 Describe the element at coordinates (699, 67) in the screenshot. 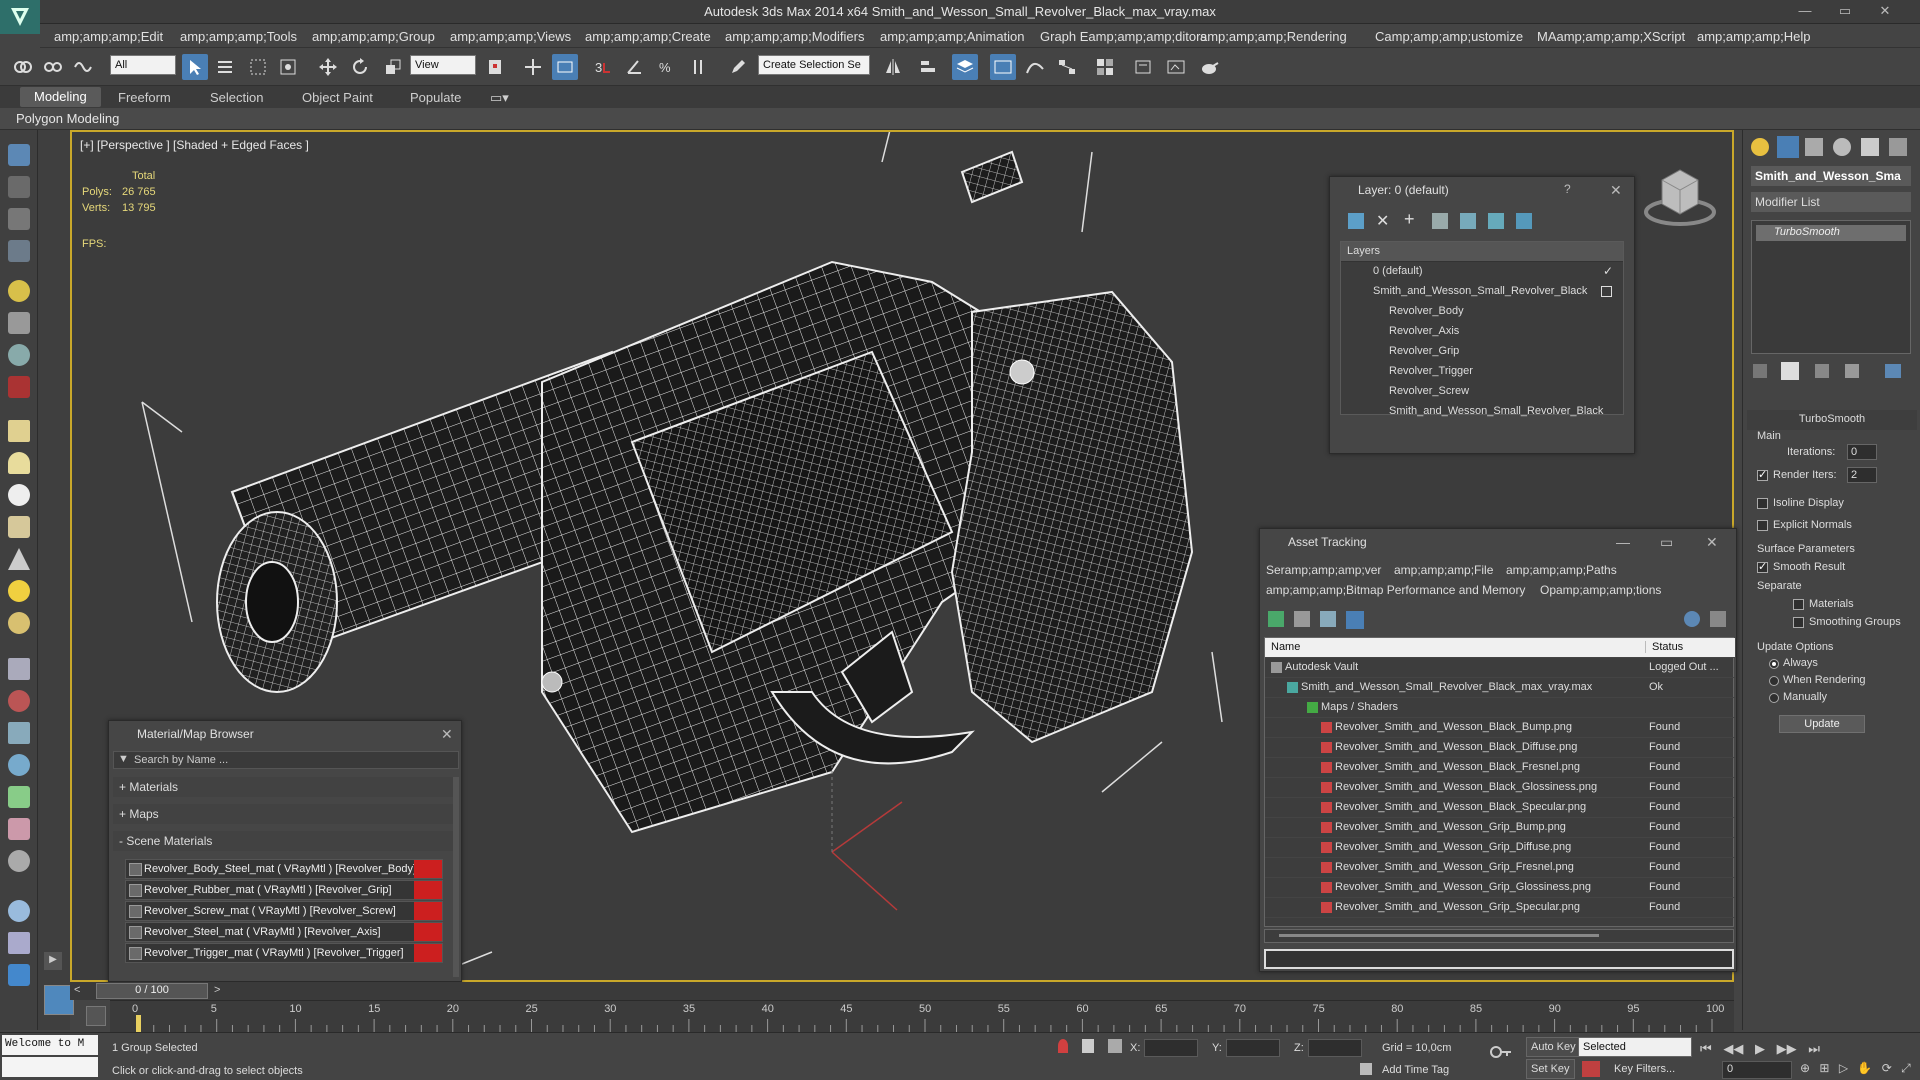

I see `spinner-snap-button` at that location.